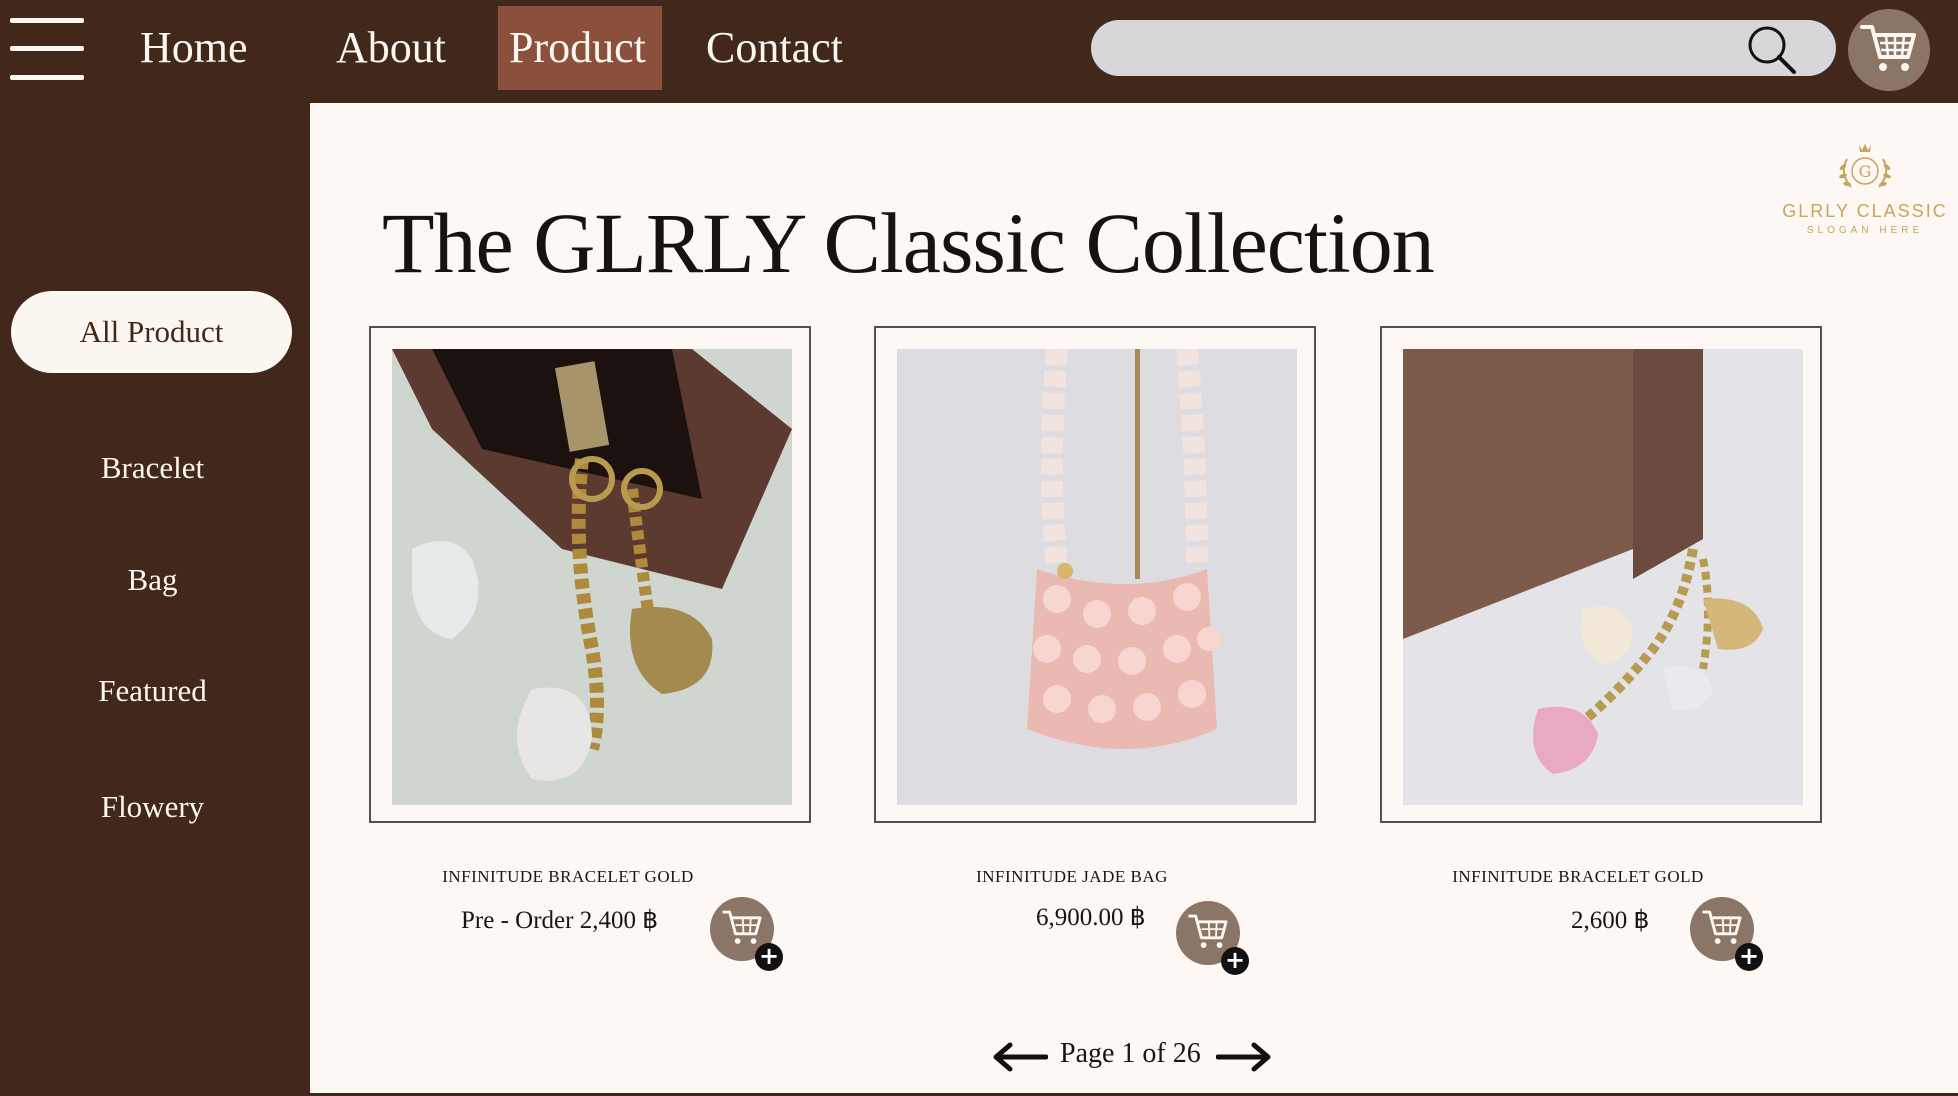 This screenshot has width=1958, height=1096. Describe the element at coordinates (1020, 1057) in the screenshot. I see `prev-page-arrow-icon` at that location.